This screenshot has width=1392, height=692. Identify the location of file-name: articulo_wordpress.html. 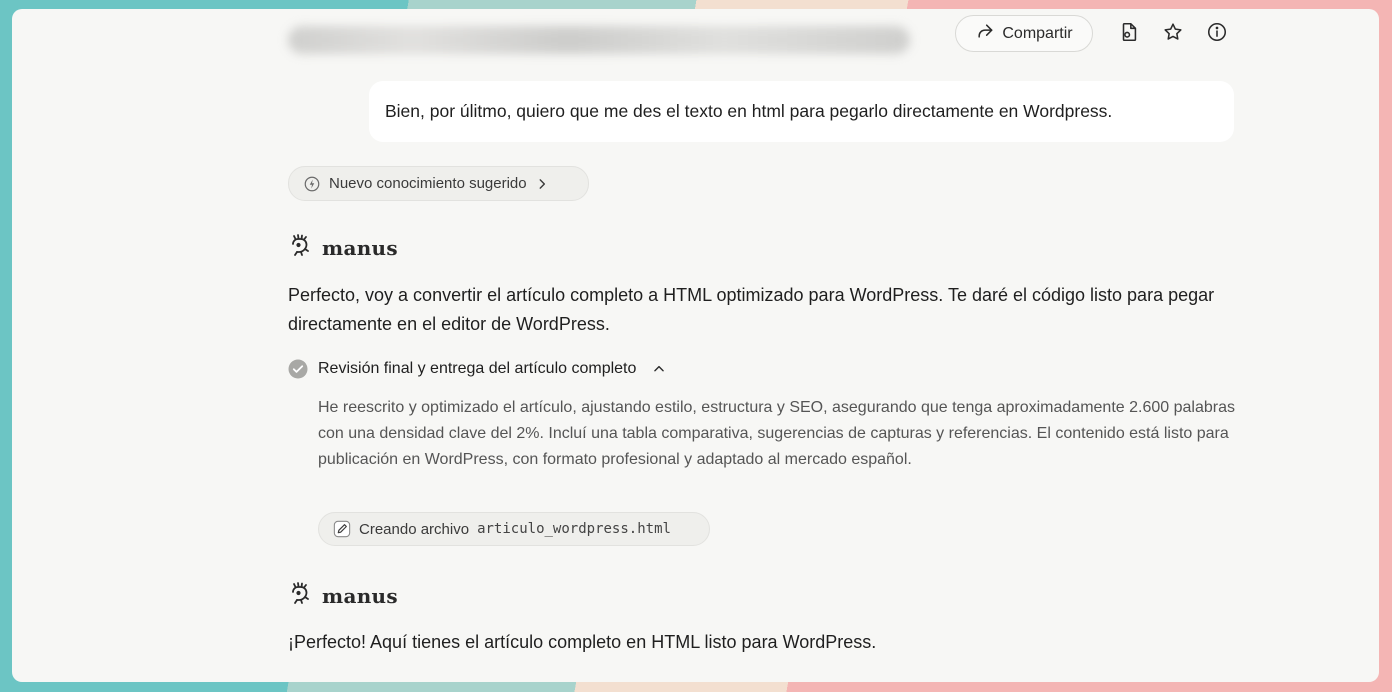
(574, 529).